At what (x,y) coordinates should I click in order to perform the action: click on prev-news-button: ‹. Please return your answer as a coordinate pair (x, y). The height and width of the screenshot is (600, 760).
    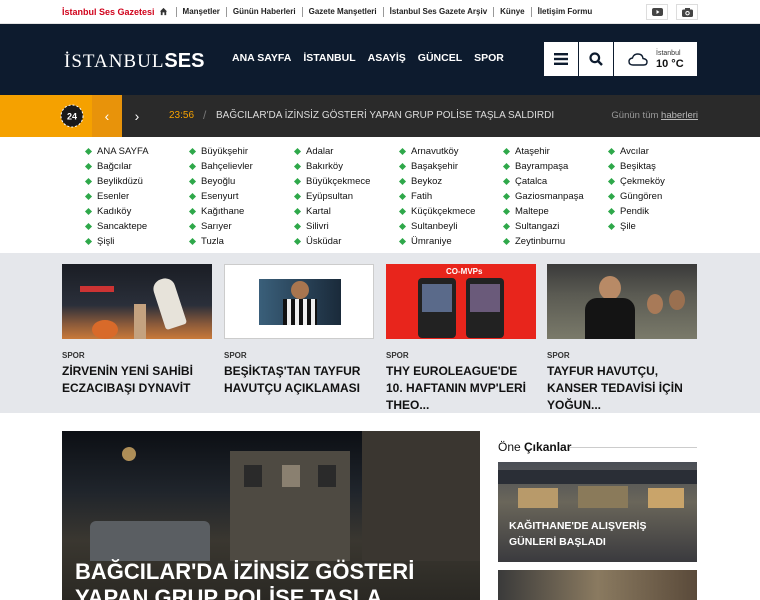
    Looking at the image, I should click on (107, 116).